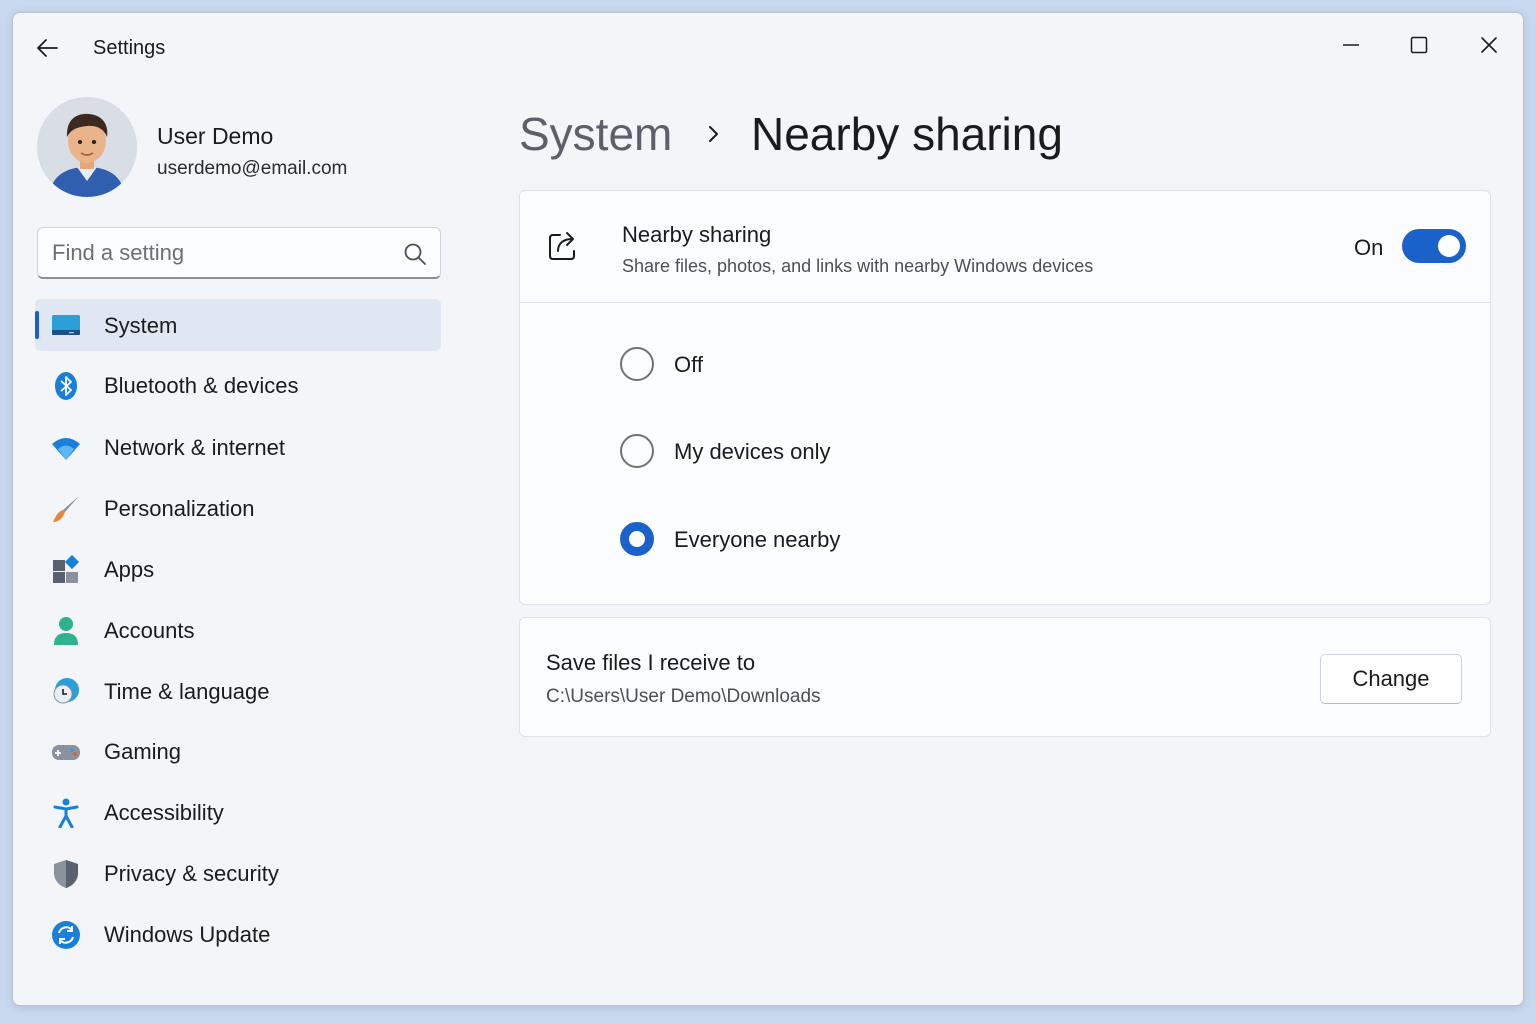 The height and width of the screenshot is (1024, 1536). I want to click on maximize-button, so click(1419, 45).